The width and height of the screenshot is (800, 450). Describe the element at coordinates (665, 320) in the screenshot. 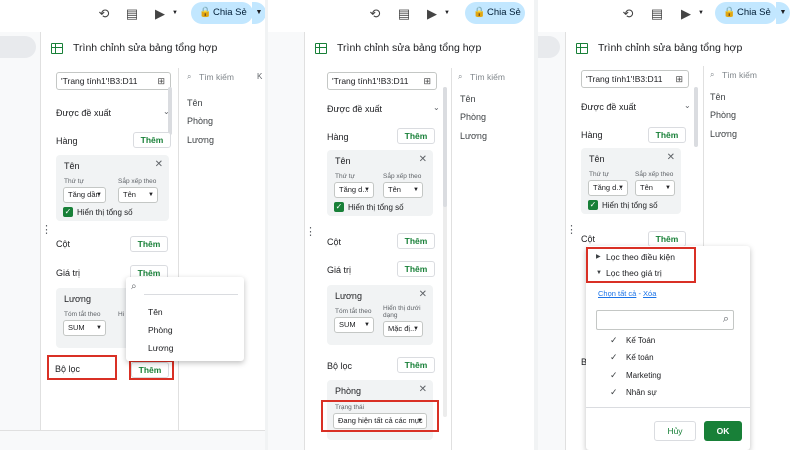

I see `value-search-input: ⌕` at that location.